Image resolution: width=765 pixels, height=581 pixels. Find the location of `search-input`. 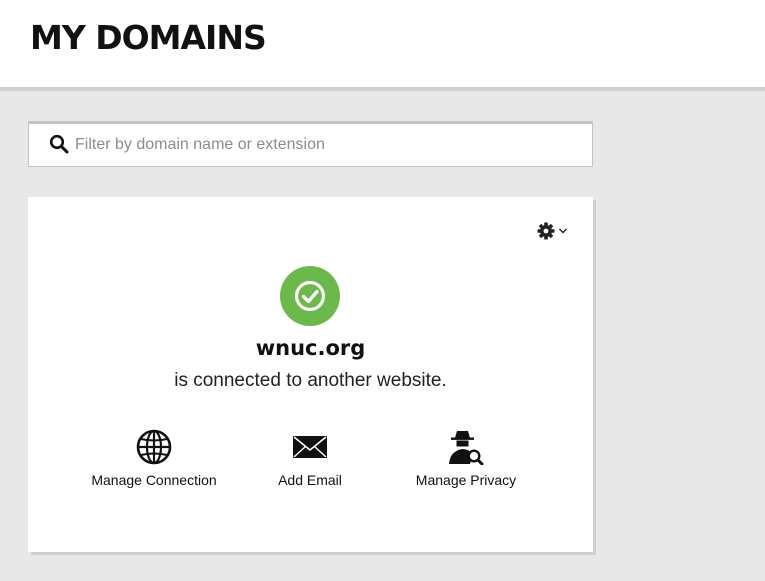

search-input is located at coordinates (325, 145).